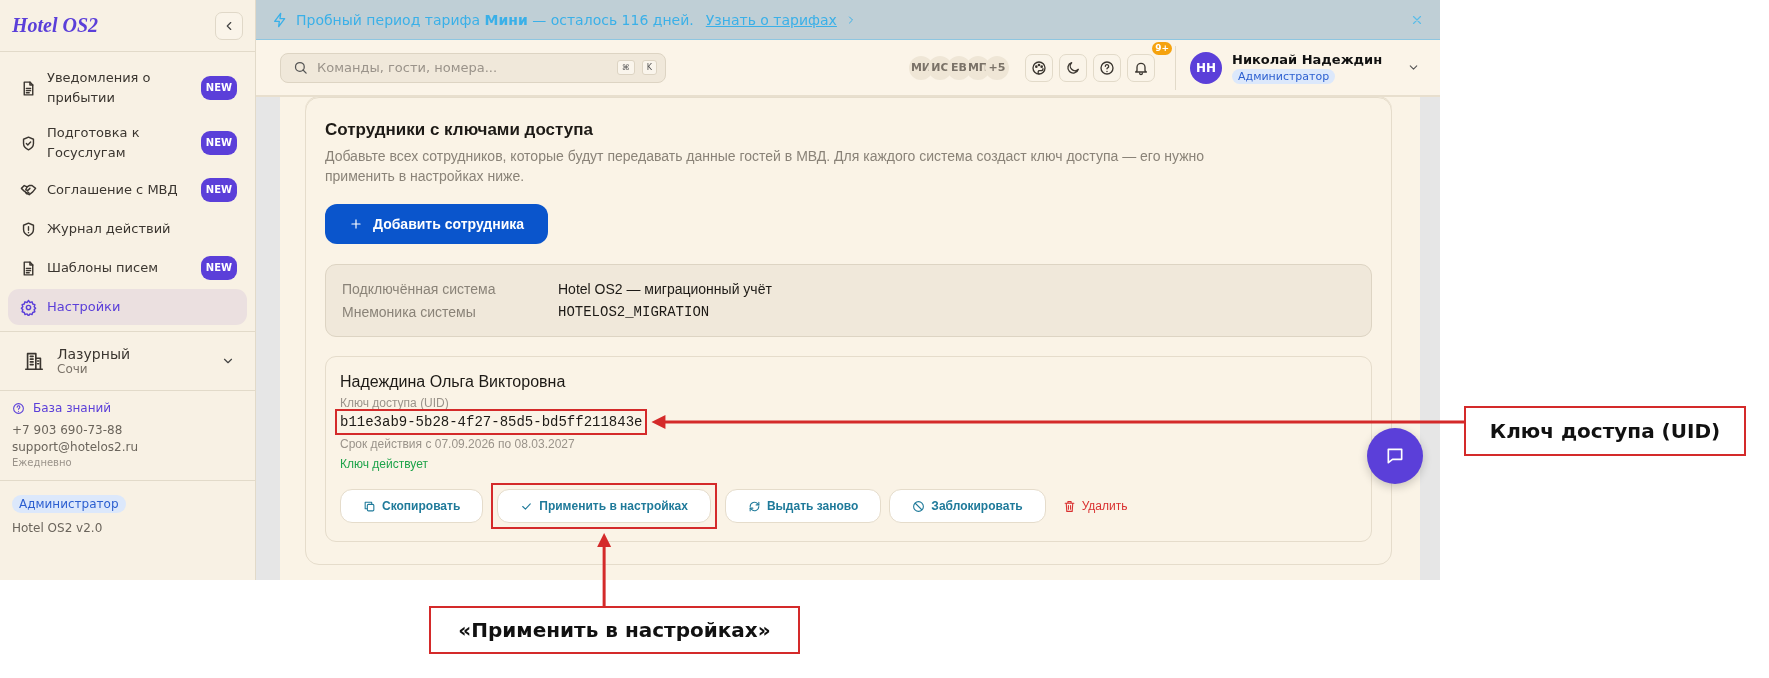 This screenshot has width=1769, height=678. What do you see at coordinates (55, 25) in the screenshot?
I see `app-logo: Hotel OS2` at bounding box center [55, 25].